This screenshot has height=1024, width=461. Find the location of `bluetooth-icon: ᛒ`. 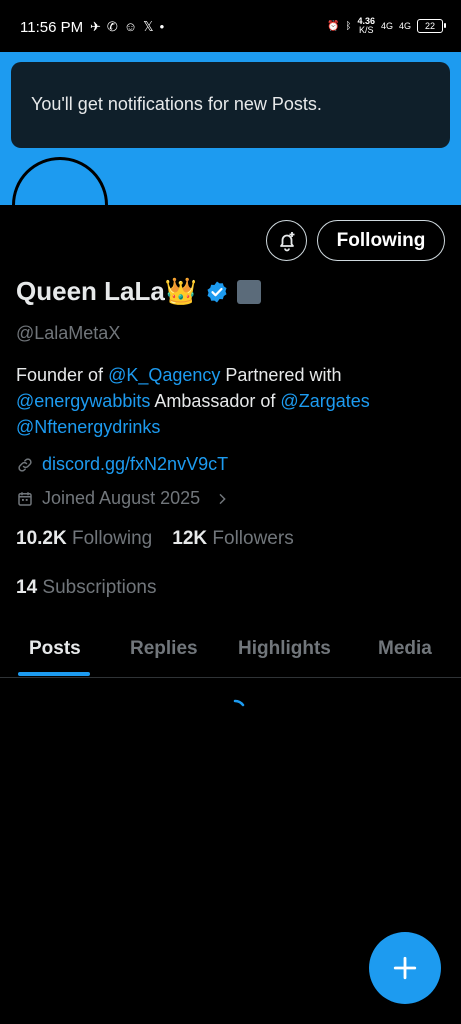

bluetooth-icon: ᛒ is located at coordinates (348, 26).